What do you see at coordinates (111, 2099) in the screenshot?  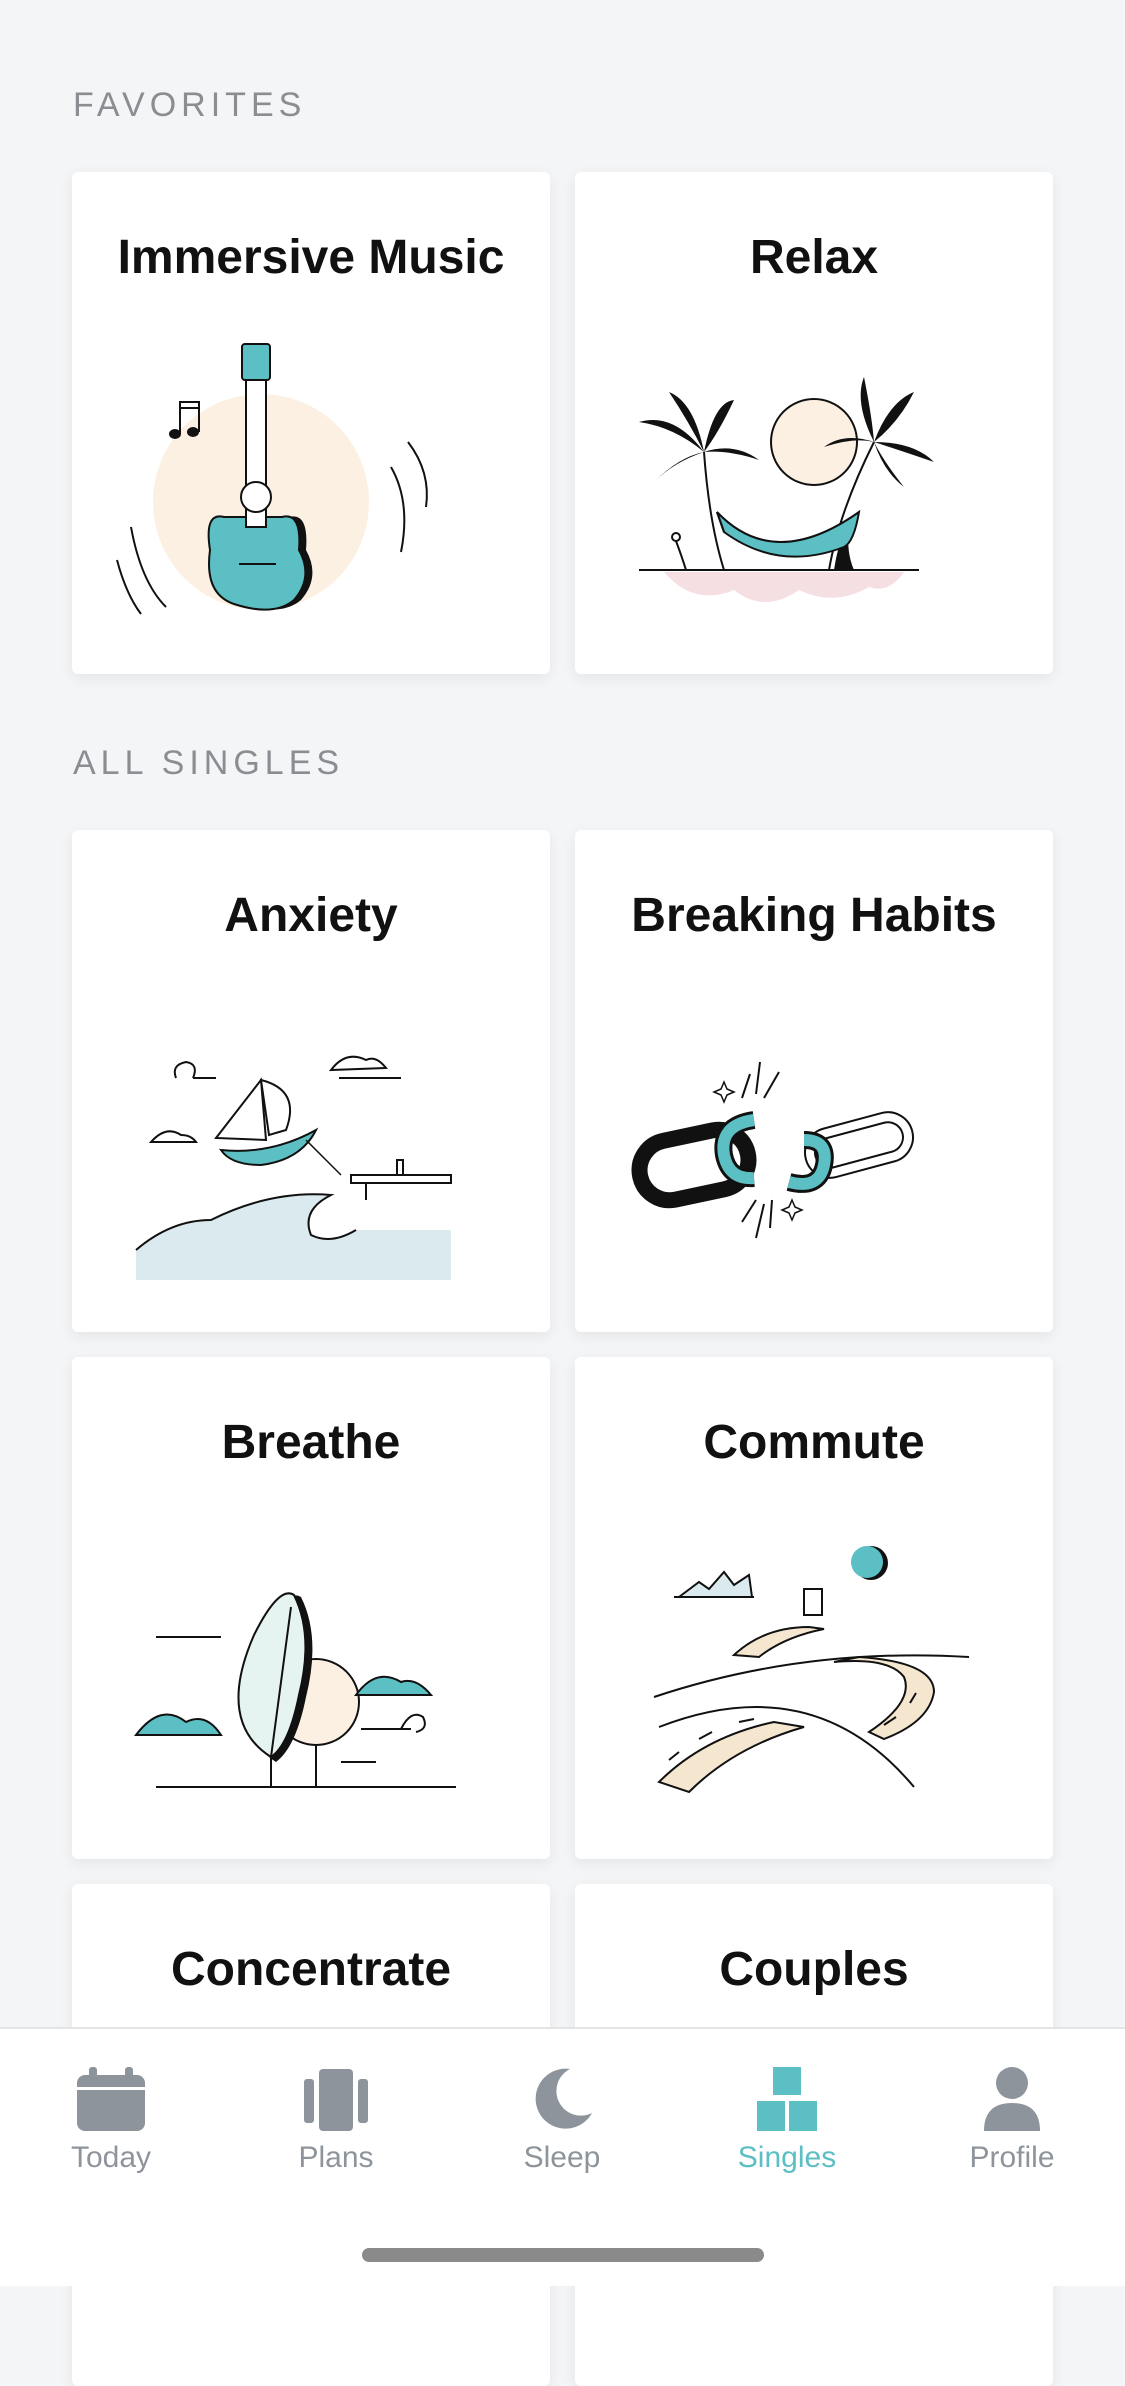 I see `calendar-icon` at bounding box center [111, 2099].